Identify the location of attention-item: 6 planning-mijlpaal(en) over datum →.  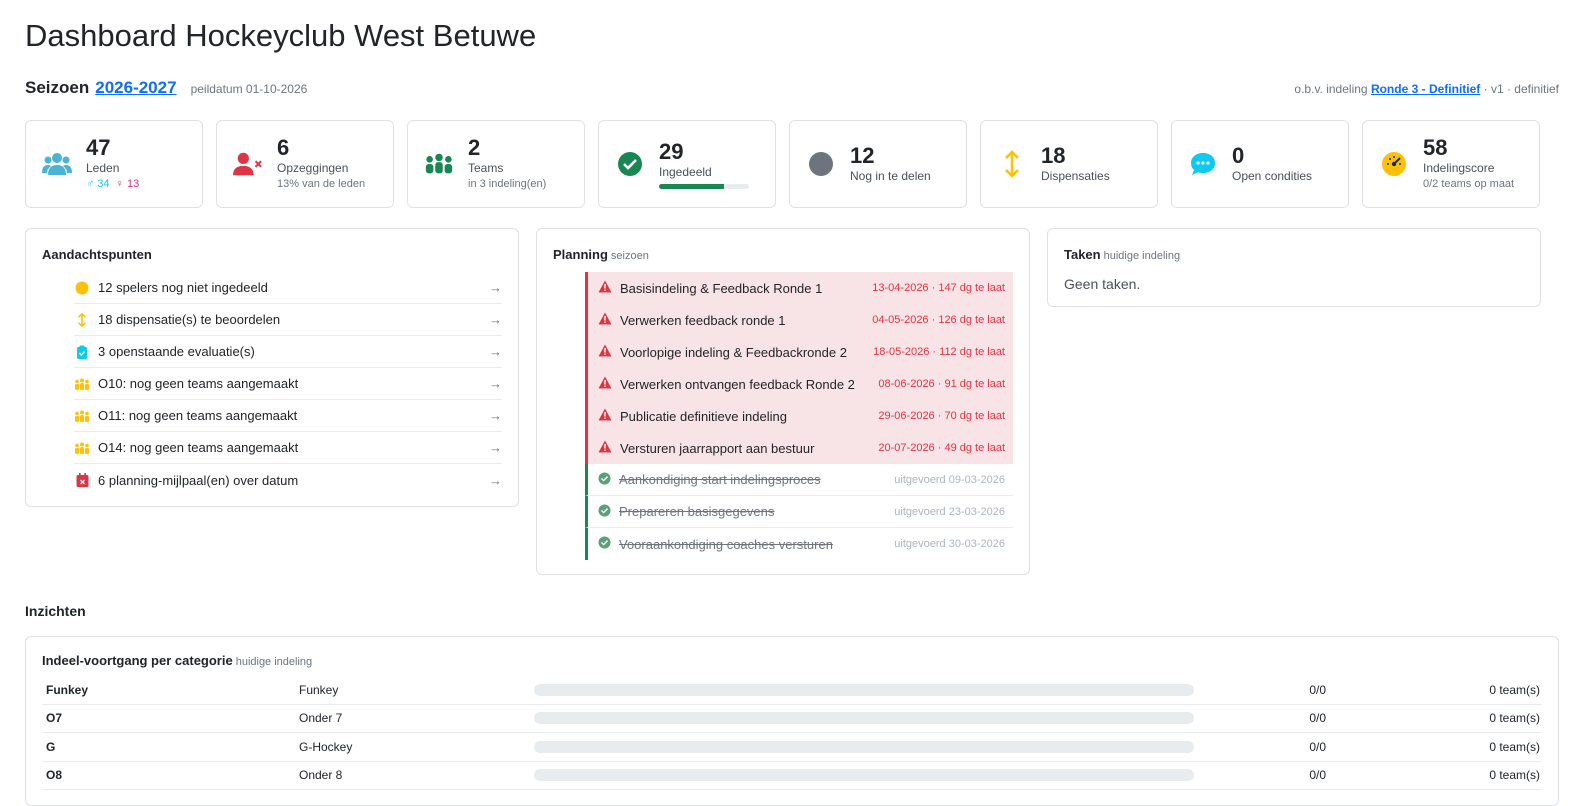
(288, 480).